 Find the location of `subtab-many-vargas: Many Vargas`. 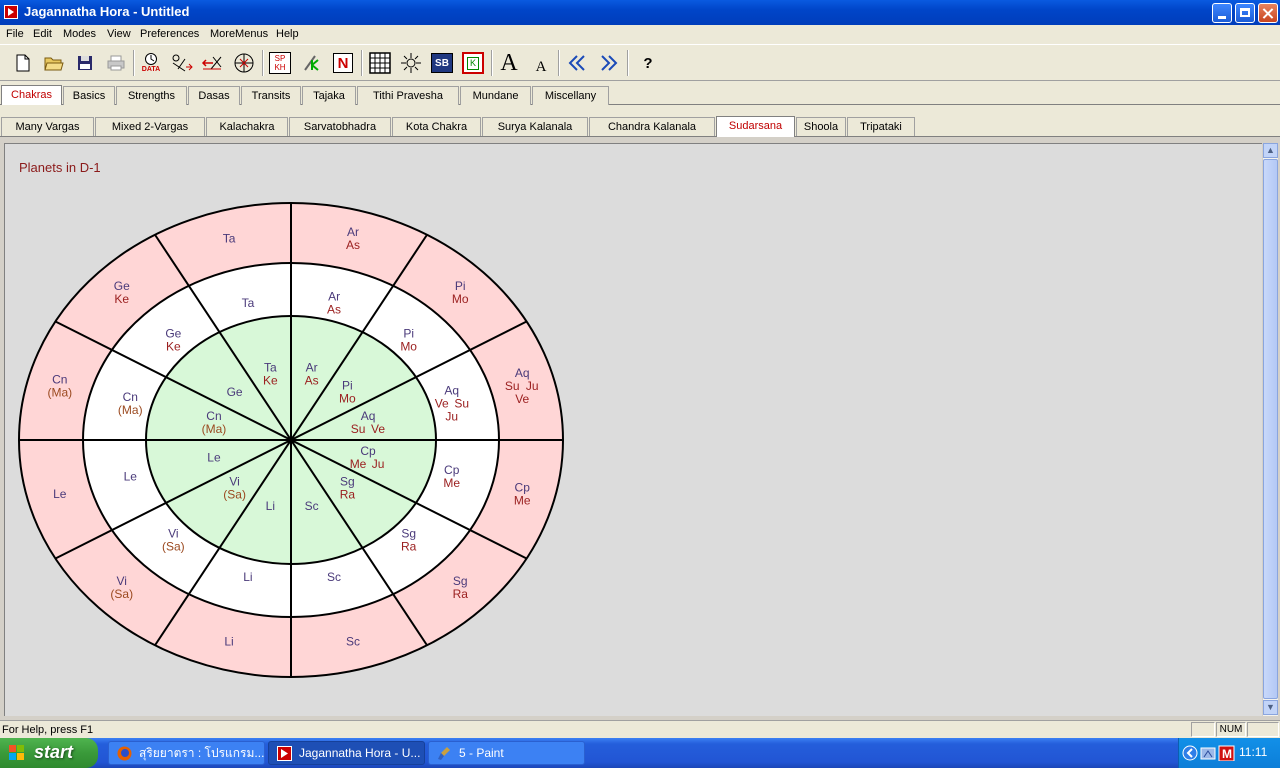

subtab-many-vargas: Many Vargas is located at coordinates (47, 126).